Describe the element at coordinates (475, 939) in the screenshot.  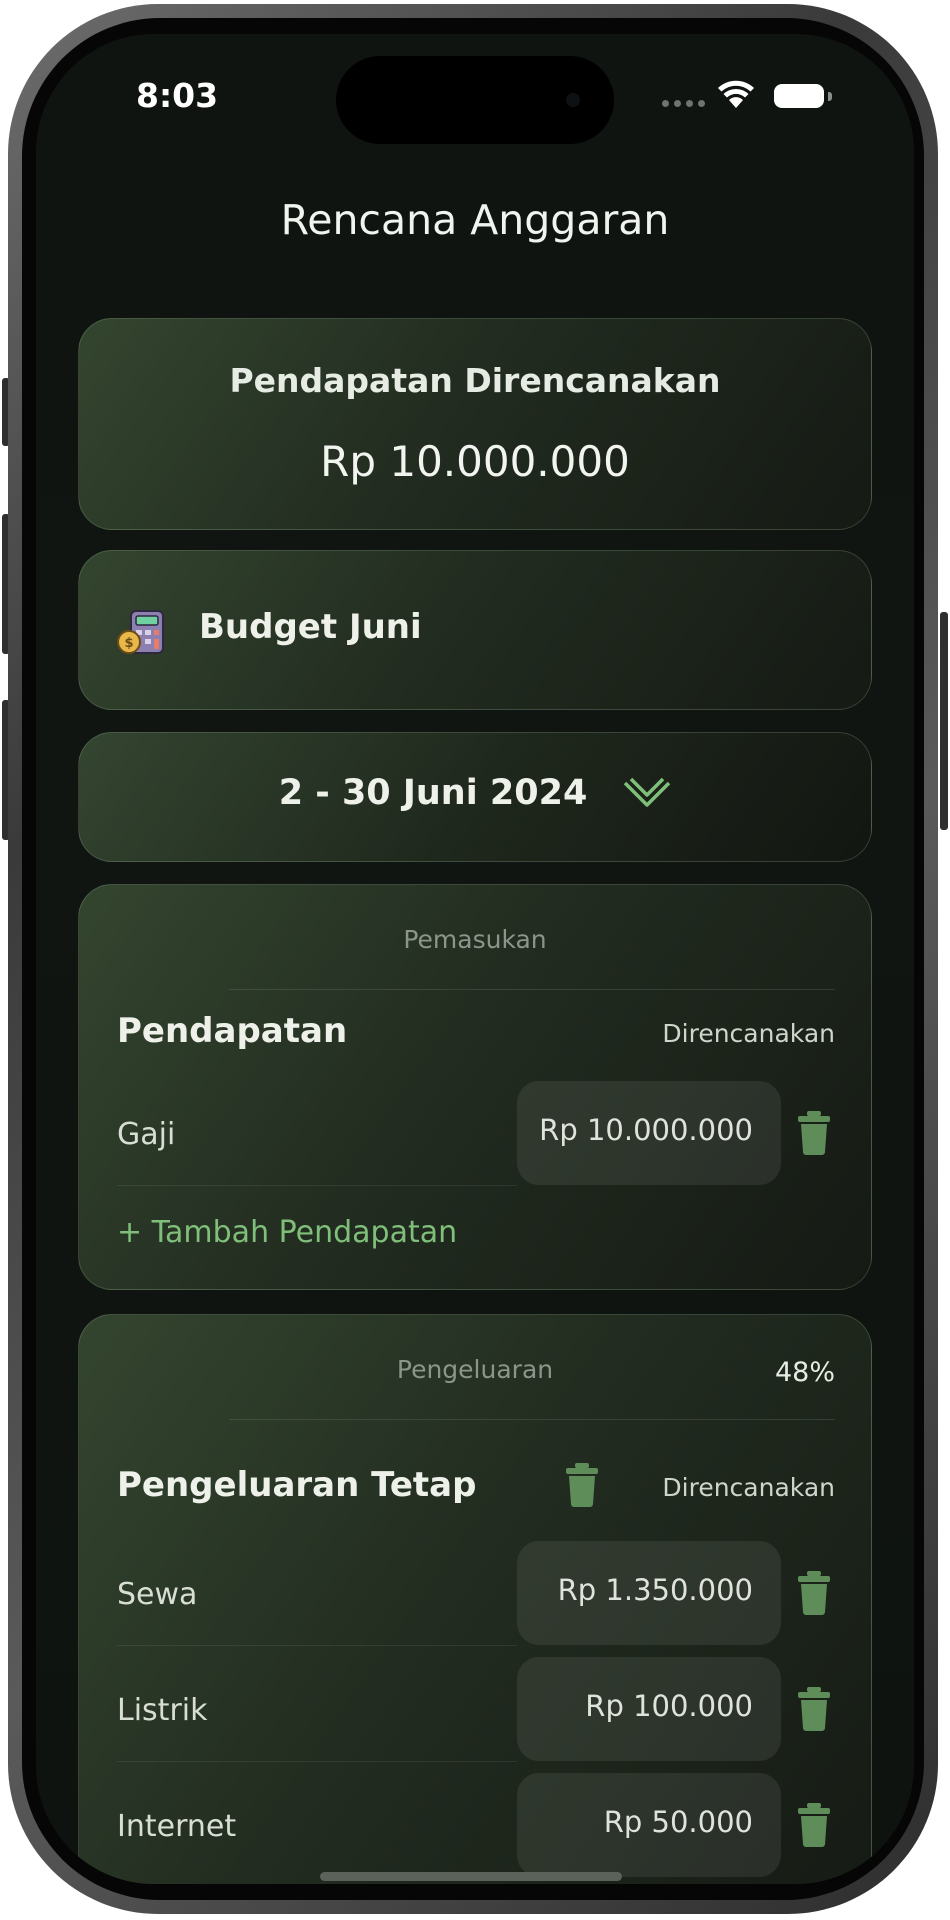
I see `income-section-label: Pemasukan` at that location.